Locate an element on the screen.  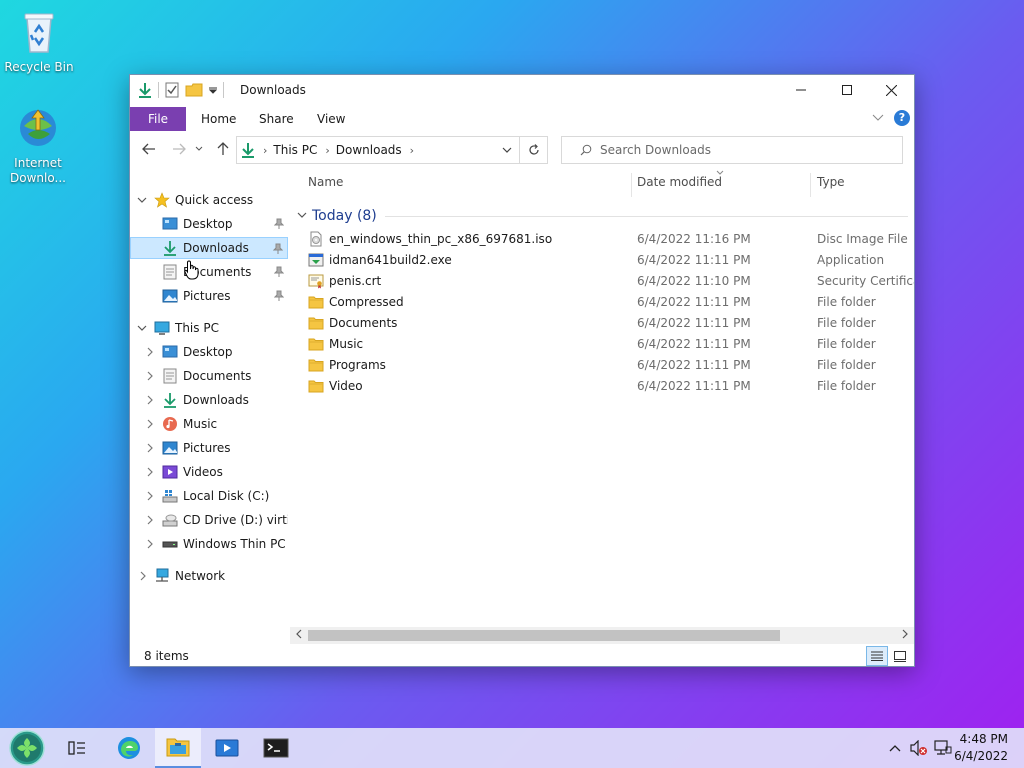
edge-icon is located at coordinates (129, 748).